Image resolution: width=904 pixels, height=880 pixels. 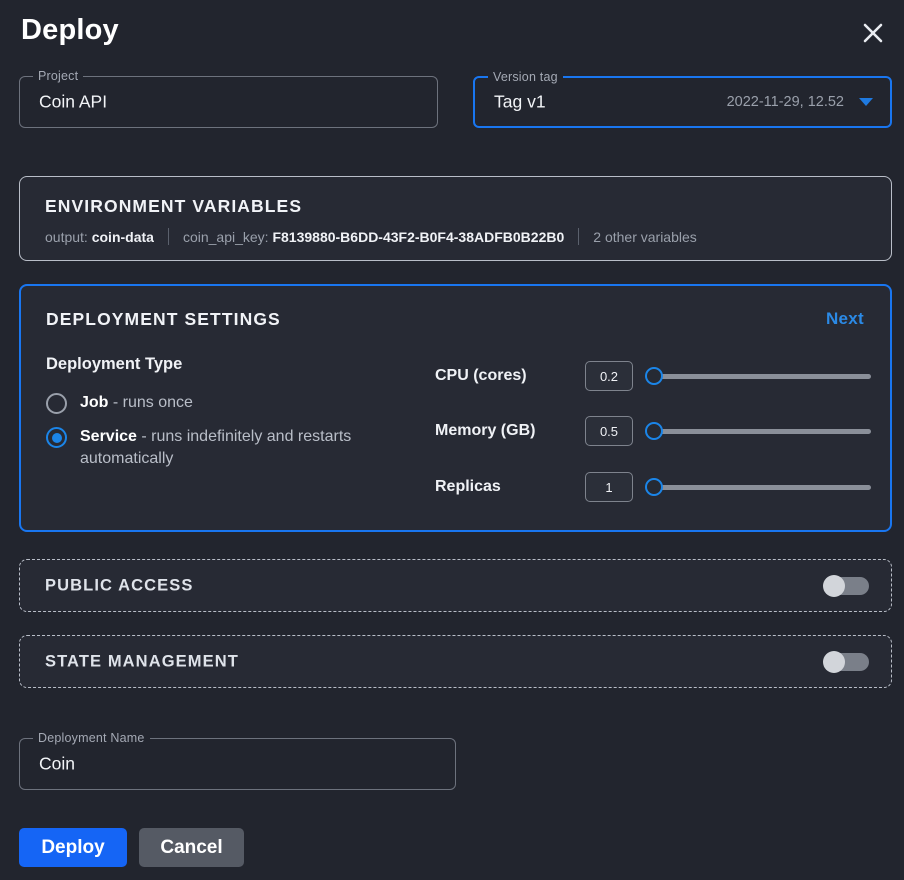 I want to click on page-title: Deploy, so click(x=70, y=30).